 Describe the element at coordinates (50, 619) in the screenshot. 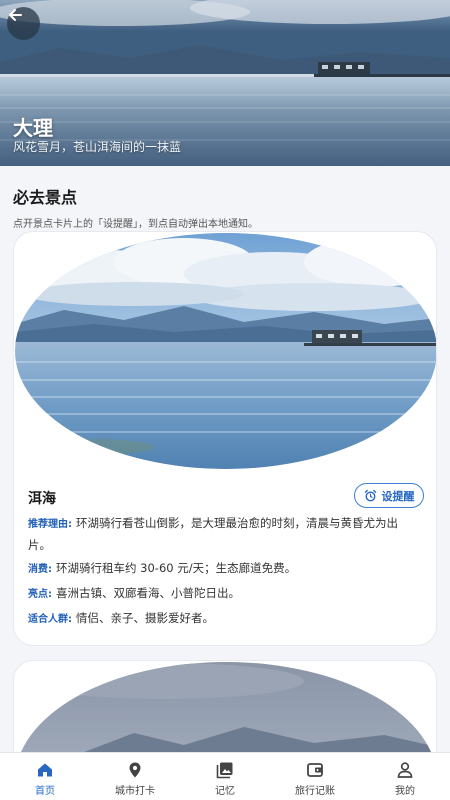

I see `audience-key: 适合人群:` at that location.